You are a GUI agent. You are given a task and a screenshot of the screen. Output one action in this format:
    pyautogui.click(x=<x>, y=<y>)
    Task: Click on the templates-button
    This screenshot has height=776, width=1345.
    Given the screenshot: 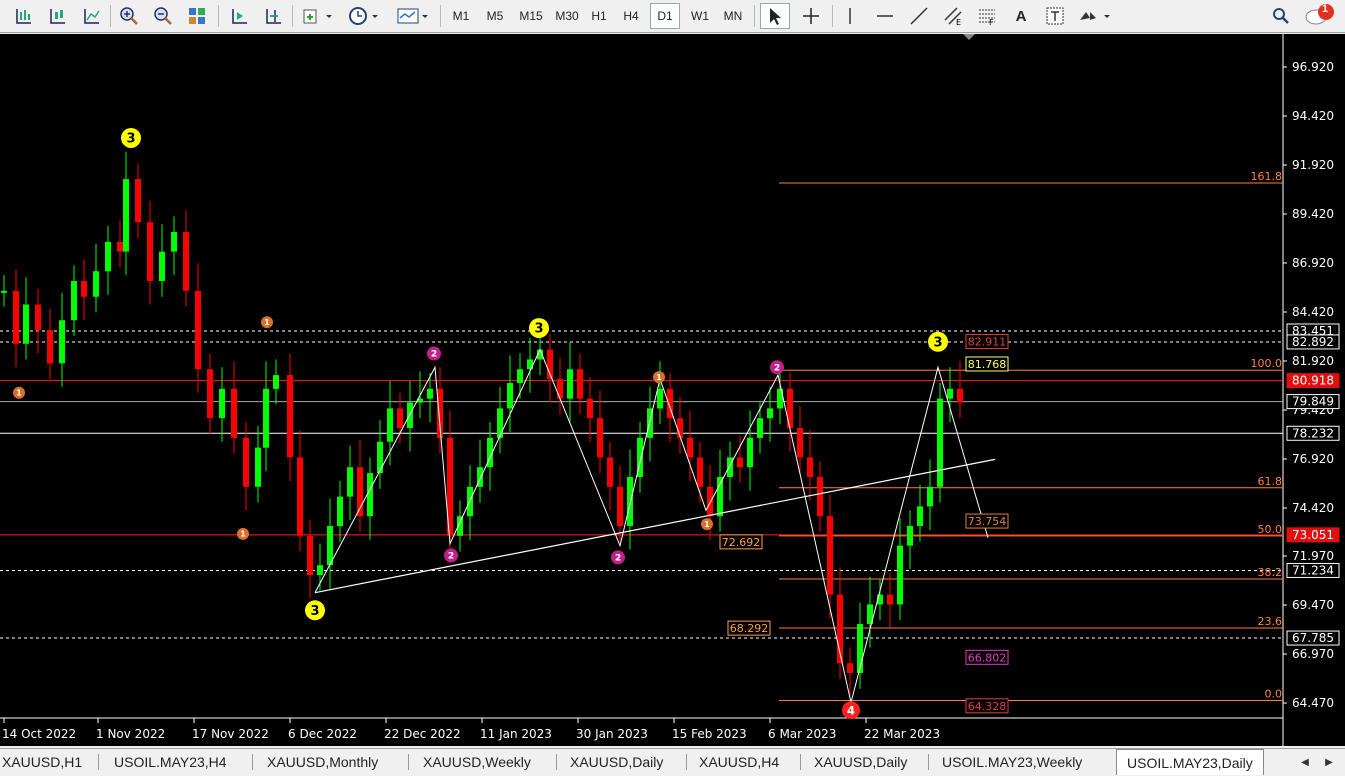 What is the action you would take?
    pyautogui.click(x=412, y=16)
    